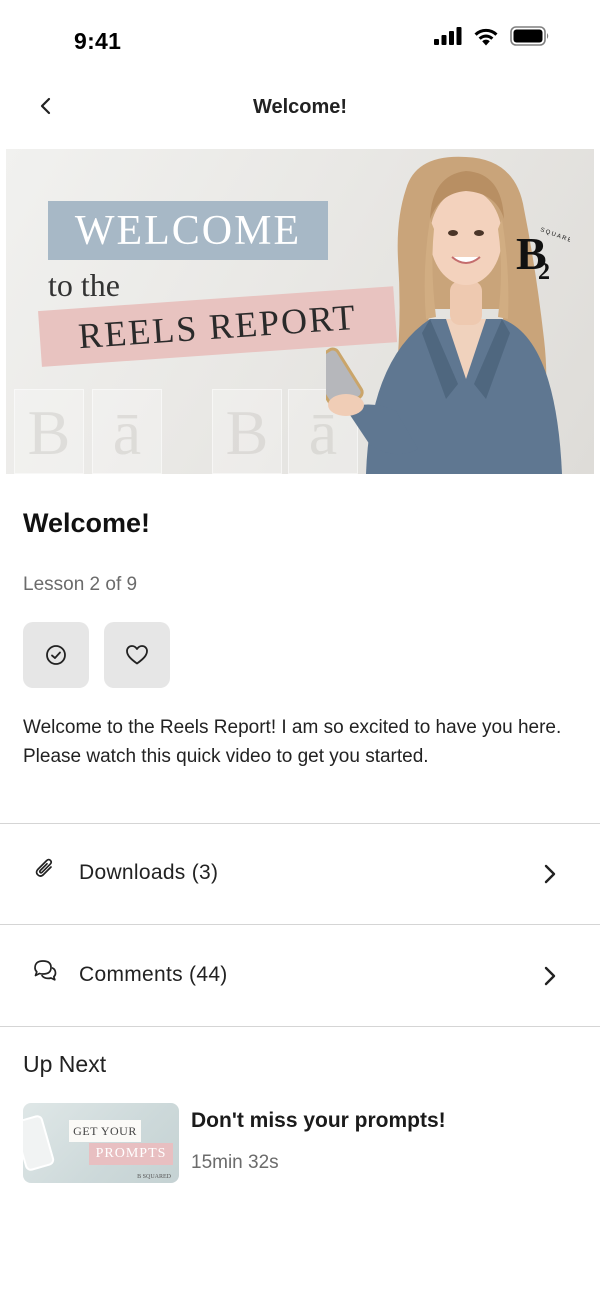  What do you see at coordinates (486, 36) in the screenshot?
I see `wifi-icon` at bounding box center [486, 36].